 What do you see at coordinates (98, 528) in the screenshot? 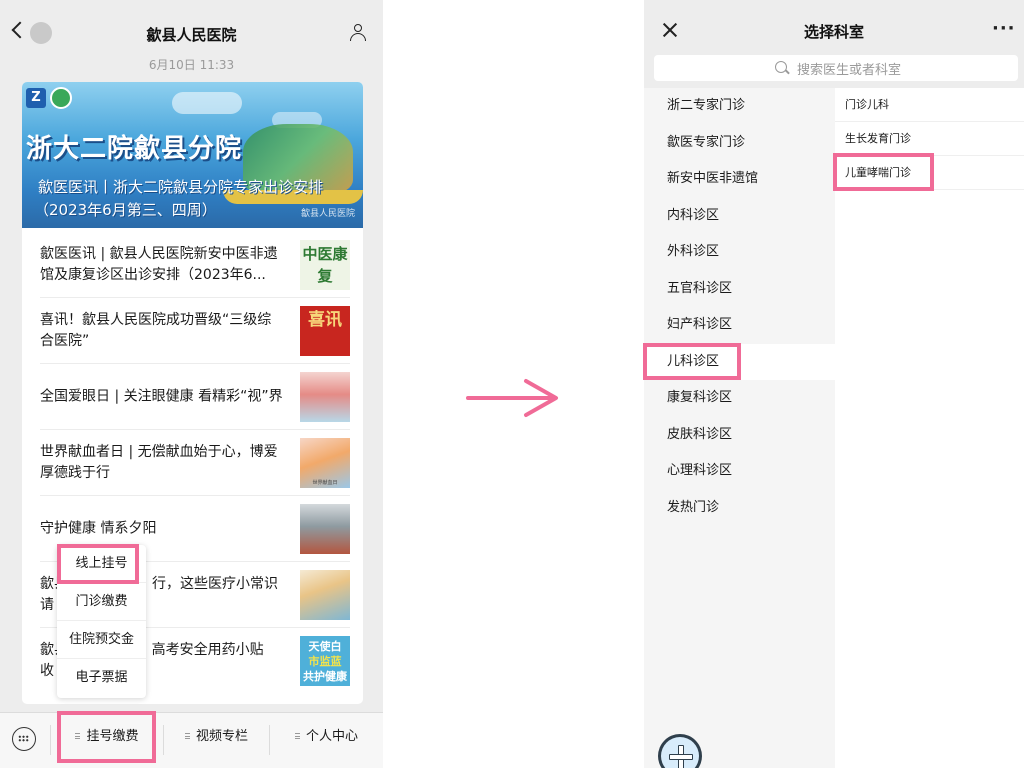
I see `article-title: 守护健康 情系夕阳` at bounding box center [98, 528].